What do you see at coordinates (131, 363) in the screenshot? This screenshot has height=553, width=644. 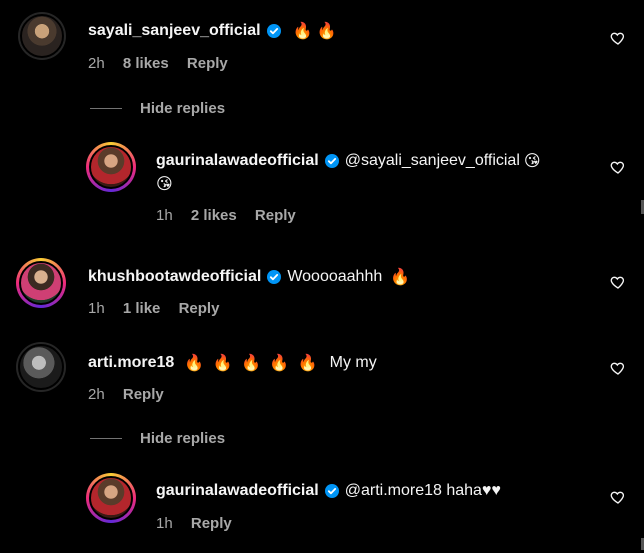 I see `username: arti.more18` at bounding box center [131, 363].